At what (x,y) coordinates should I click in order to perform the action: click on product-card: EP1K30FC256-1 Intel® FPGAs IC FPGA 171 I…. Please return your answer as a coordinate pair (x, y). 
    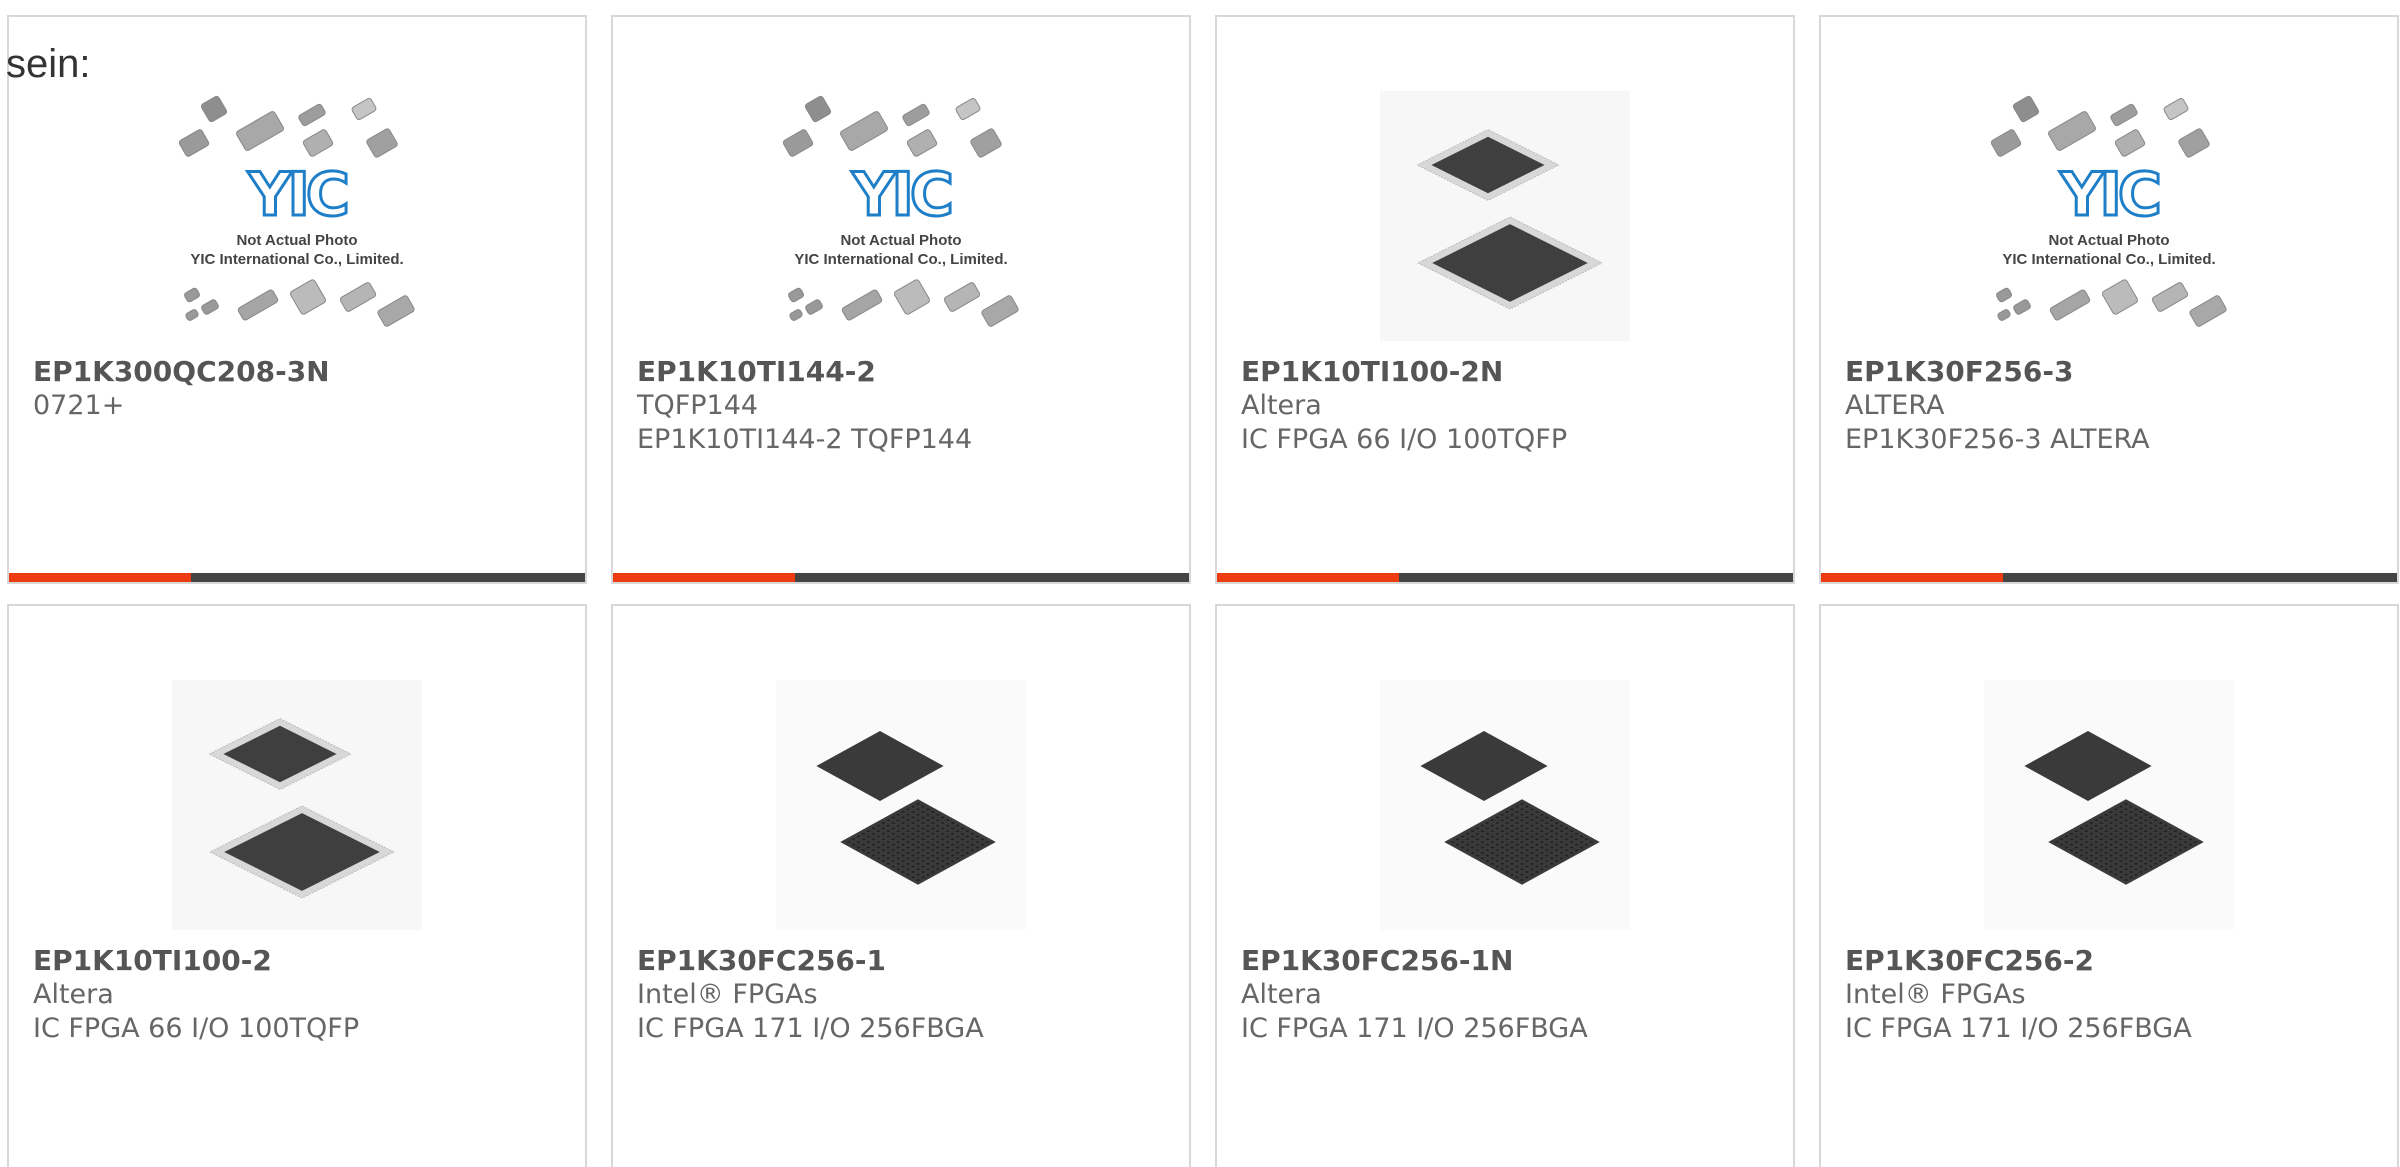
    Looking at the image, I should click on (901, 885).